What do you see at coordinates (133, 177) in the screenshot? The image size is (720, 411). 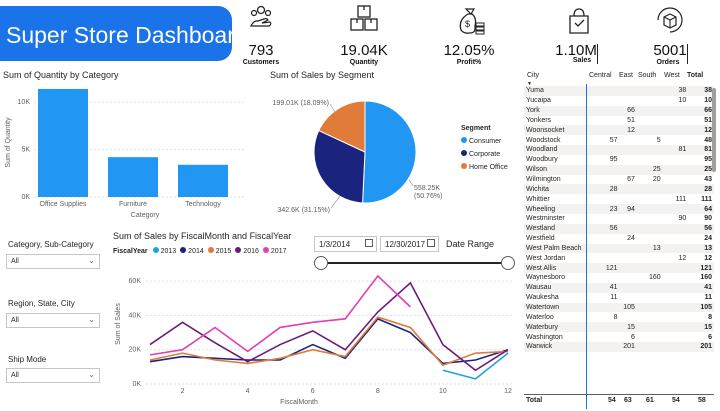 I see `bar-furniture` at bounding box center [133, 177].